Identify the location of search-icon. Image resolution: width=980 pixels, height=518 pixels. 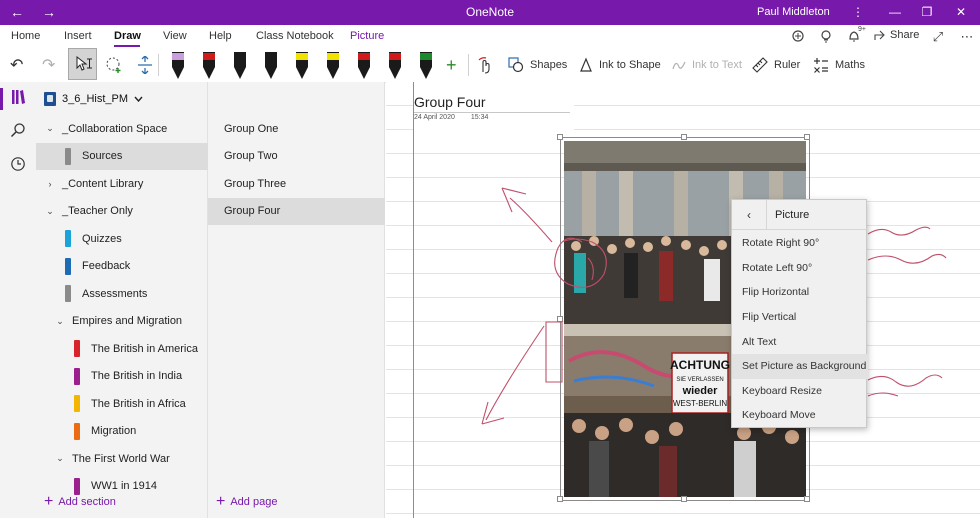
(18, 131).